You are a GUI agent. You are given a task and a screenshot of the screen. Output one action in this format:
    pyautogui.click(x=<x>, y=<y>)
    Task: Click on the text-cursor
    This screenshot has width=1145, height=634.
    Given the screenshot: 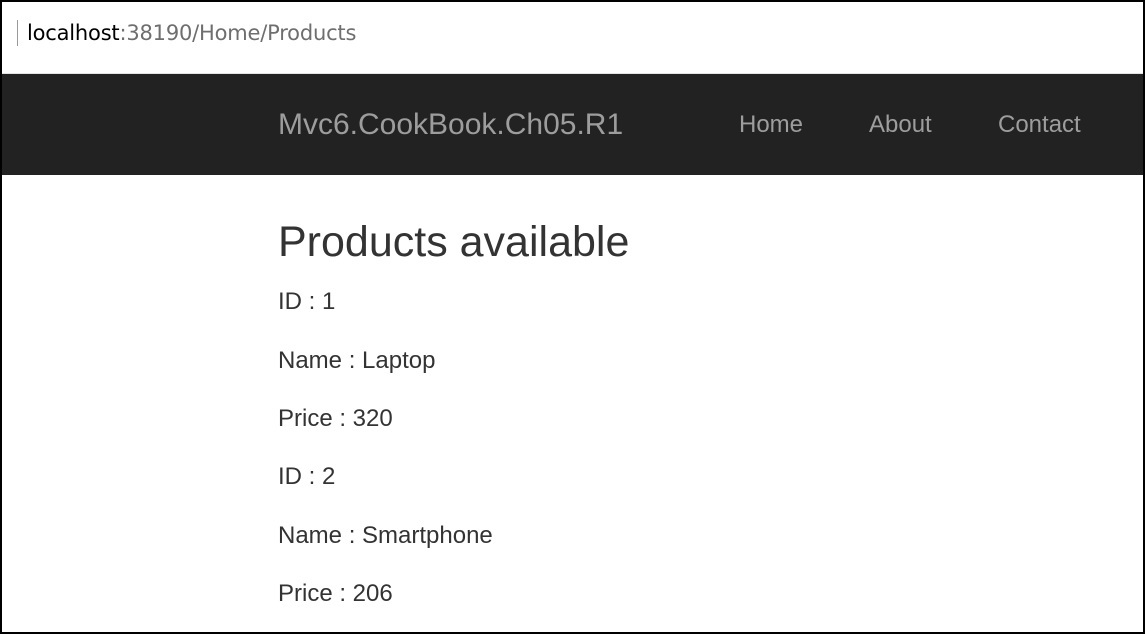 What is the action you would take?
    pyautogui.click(x=17, y=33)
    